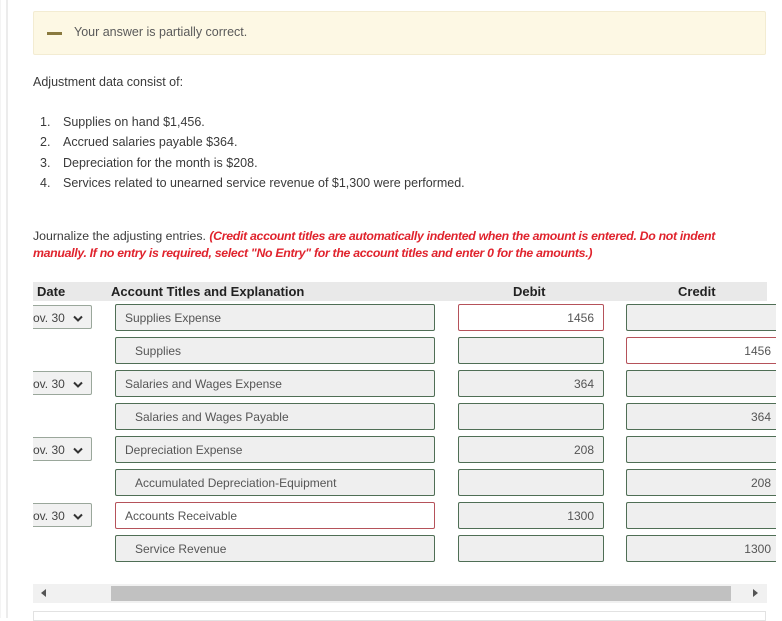 The image size is (782, 621). What do you see at coordinates (275, 350) in the screenshot?
I see `account-title-input: Supplies` at bounding box center [275, 350].